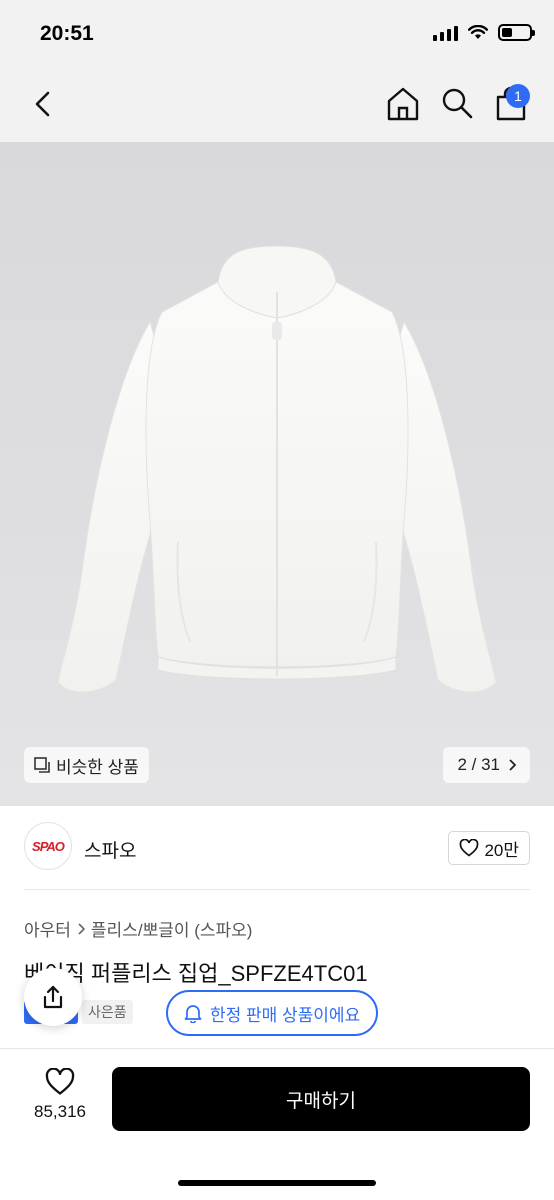  Describe the element at coordinates (516, 32) in the screenshot. I see `battery-icon` at that location.